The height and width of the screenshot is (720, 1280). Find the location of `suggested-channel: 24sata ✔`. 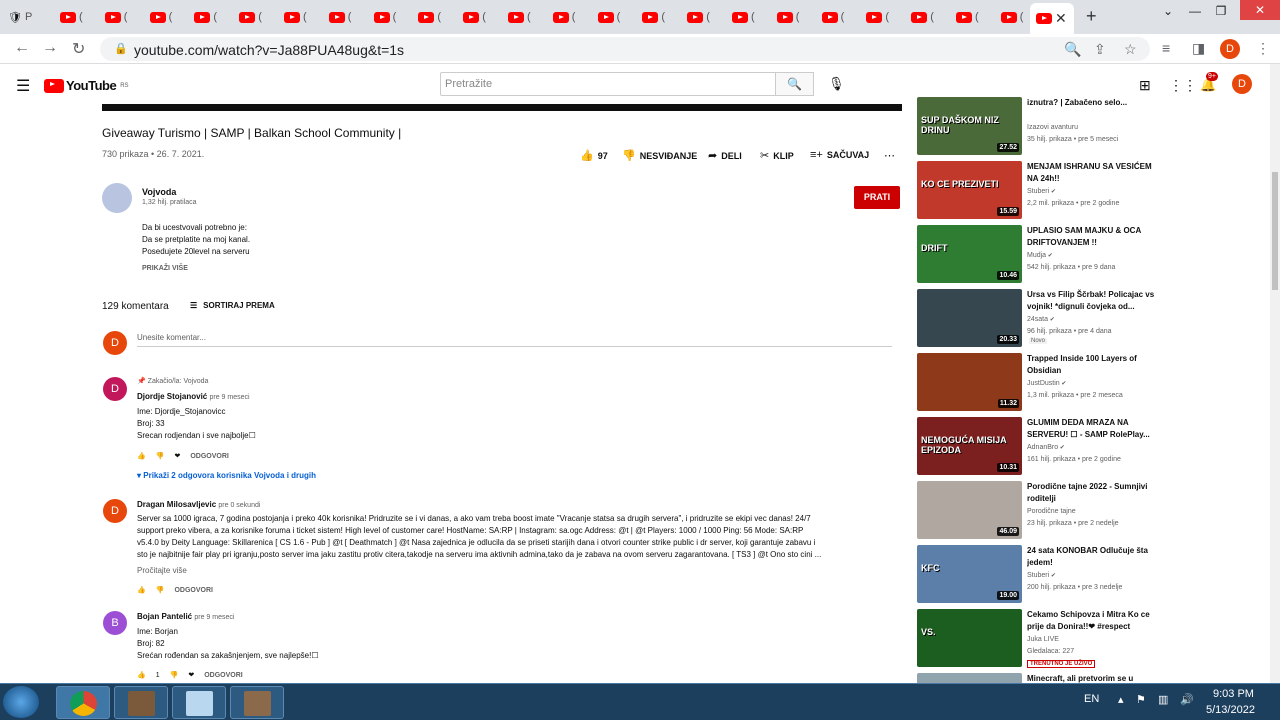

suggested-channel: 24sata ✔ is located at coordinates (1041, 319).